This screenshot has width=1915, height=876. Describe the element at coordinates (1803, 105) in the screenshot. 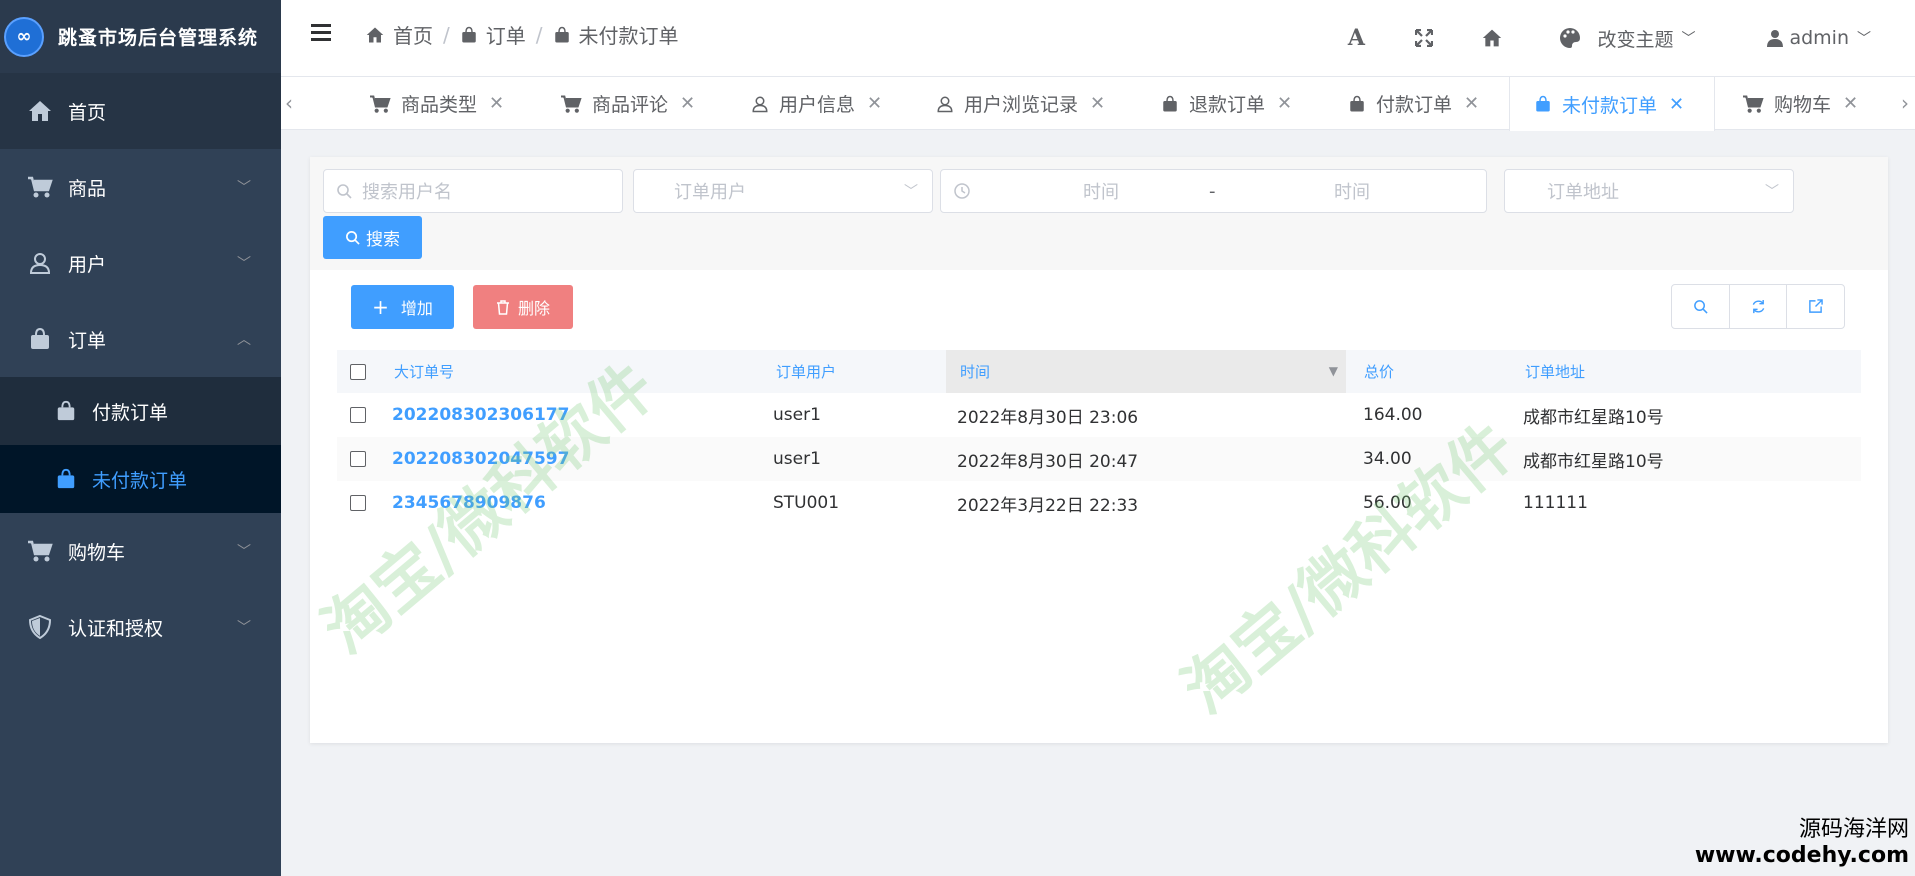

I see `tab-label: 购物车` at that location.